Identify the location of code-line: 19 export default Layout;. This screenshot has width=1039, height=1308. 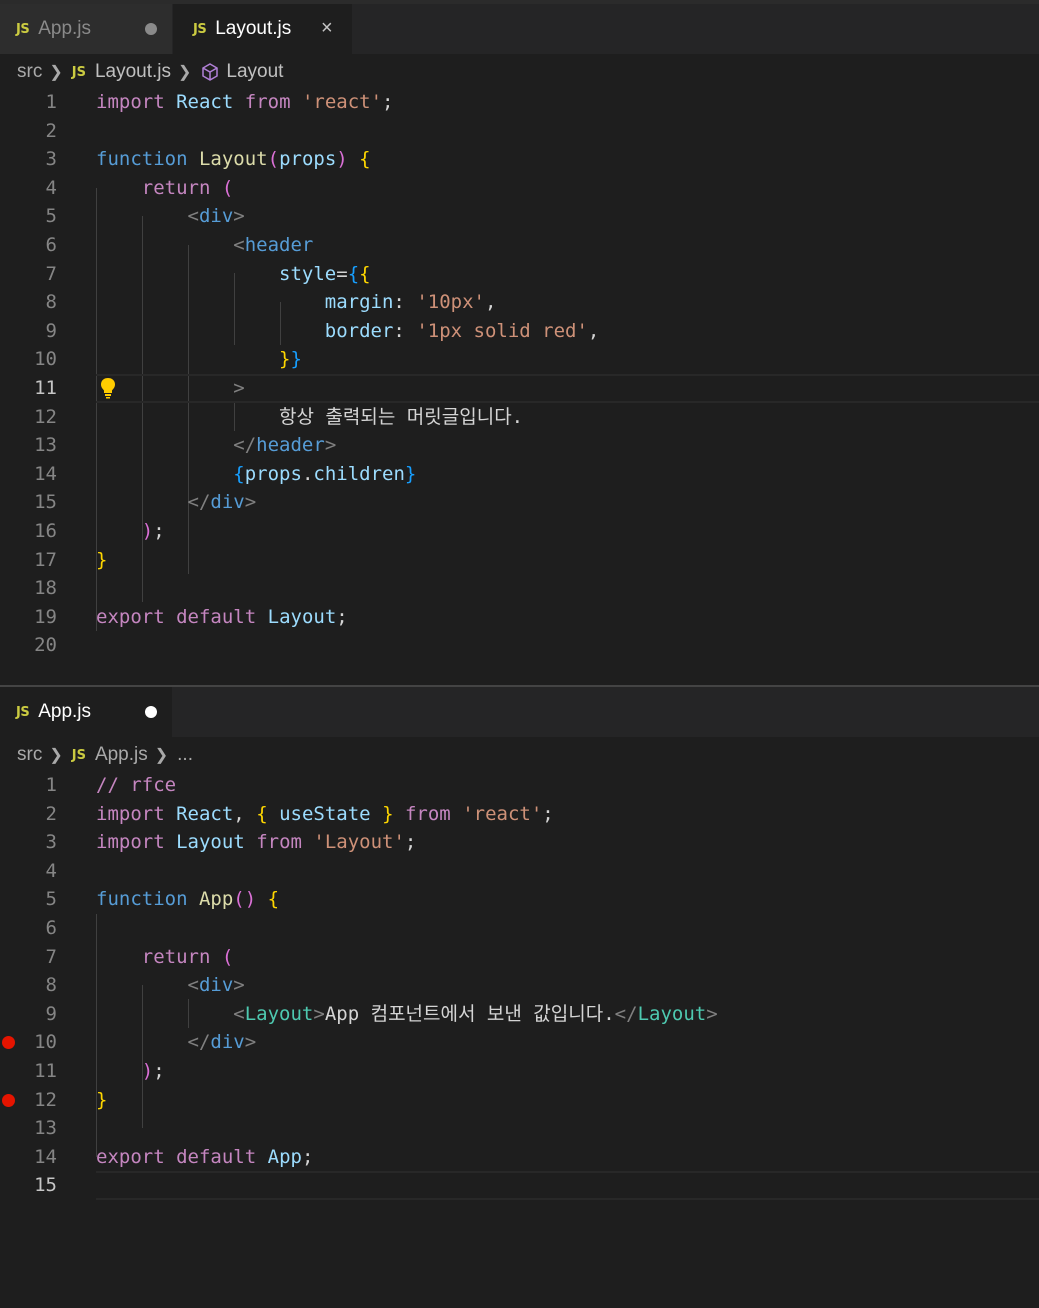
(519, 617).